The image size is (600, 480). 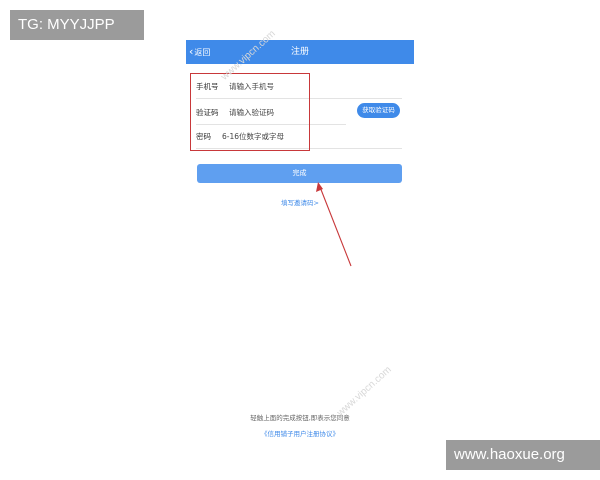 I want to click on site-watermark: www.haoxue.org, so click(x=523, y=455).